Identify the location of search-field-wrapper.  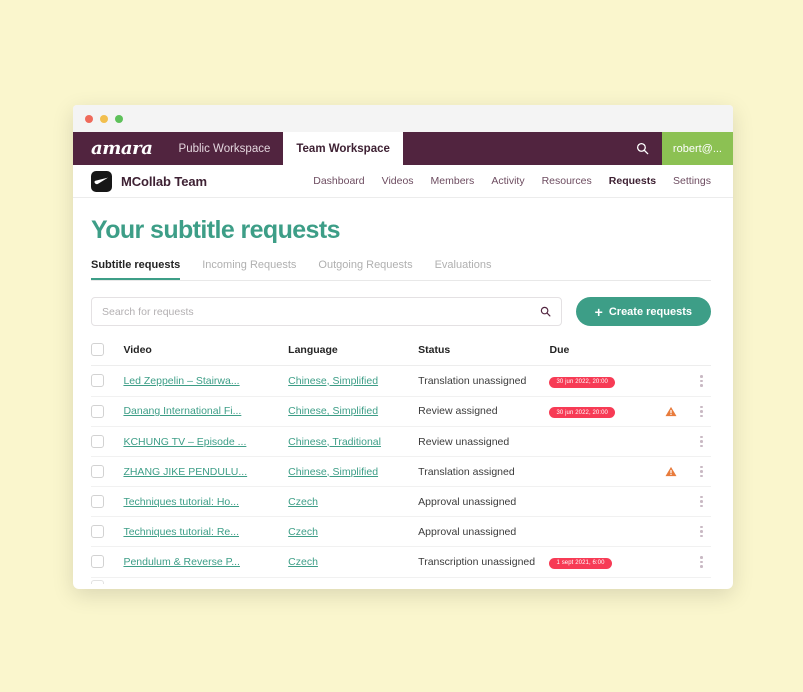
(326, 311).